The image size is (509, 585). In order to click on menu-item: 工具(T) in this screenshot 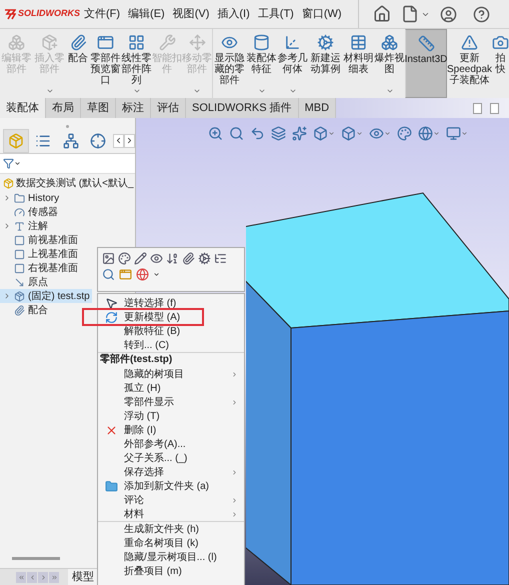, I will do `click(276, 14)`.